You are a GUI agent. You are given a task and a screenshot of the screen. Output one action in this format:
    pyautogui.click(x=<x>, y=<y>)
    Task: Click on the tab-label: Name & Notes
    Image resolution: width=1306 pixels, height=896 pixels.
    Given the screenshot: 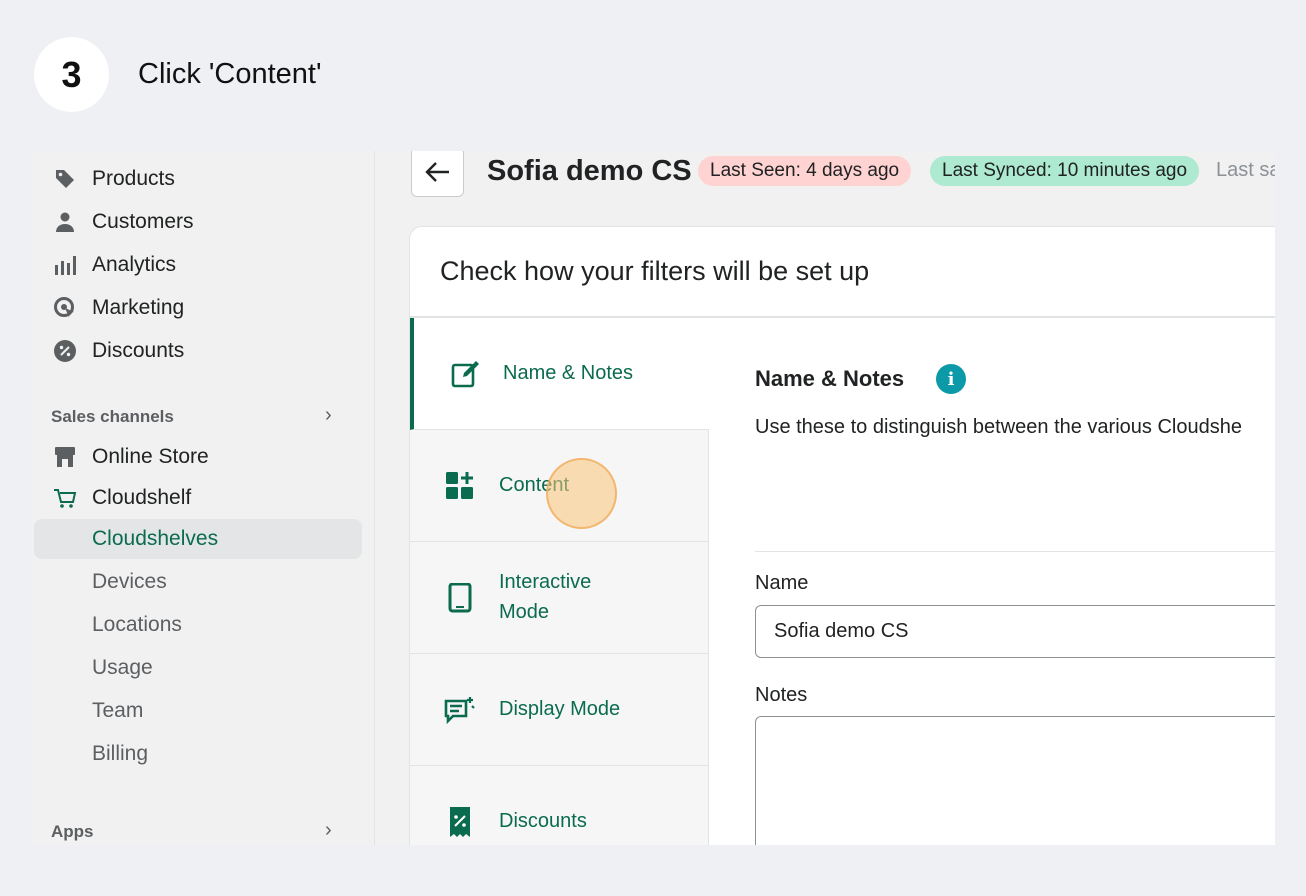 What is the action you would take?
    pyautogui.click(x=568, y=373)
    